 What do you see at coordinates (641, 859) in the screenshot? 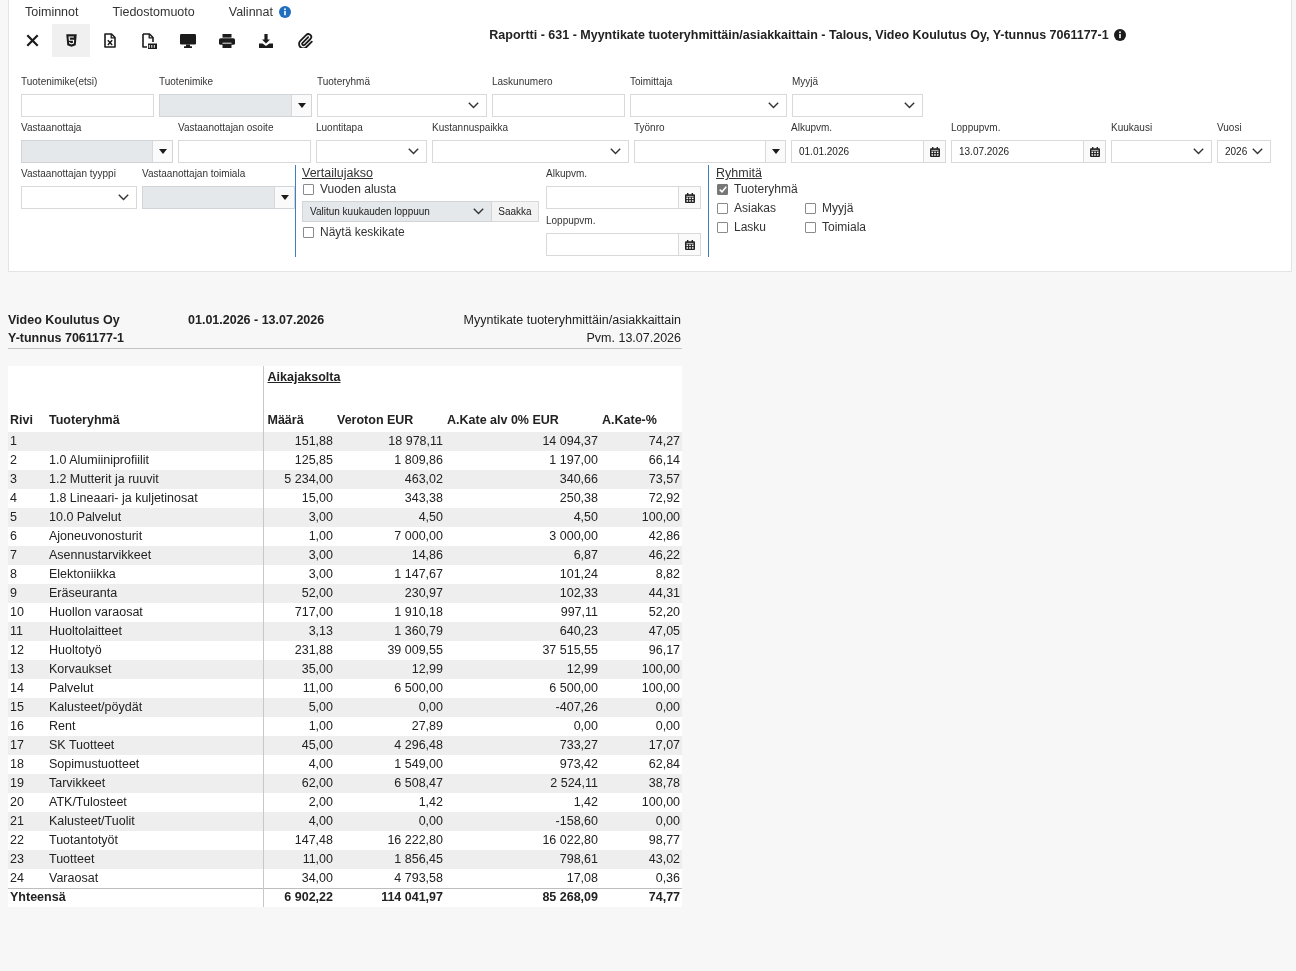
I see `table-cell: 43,02` at bounding box center [641, 859].